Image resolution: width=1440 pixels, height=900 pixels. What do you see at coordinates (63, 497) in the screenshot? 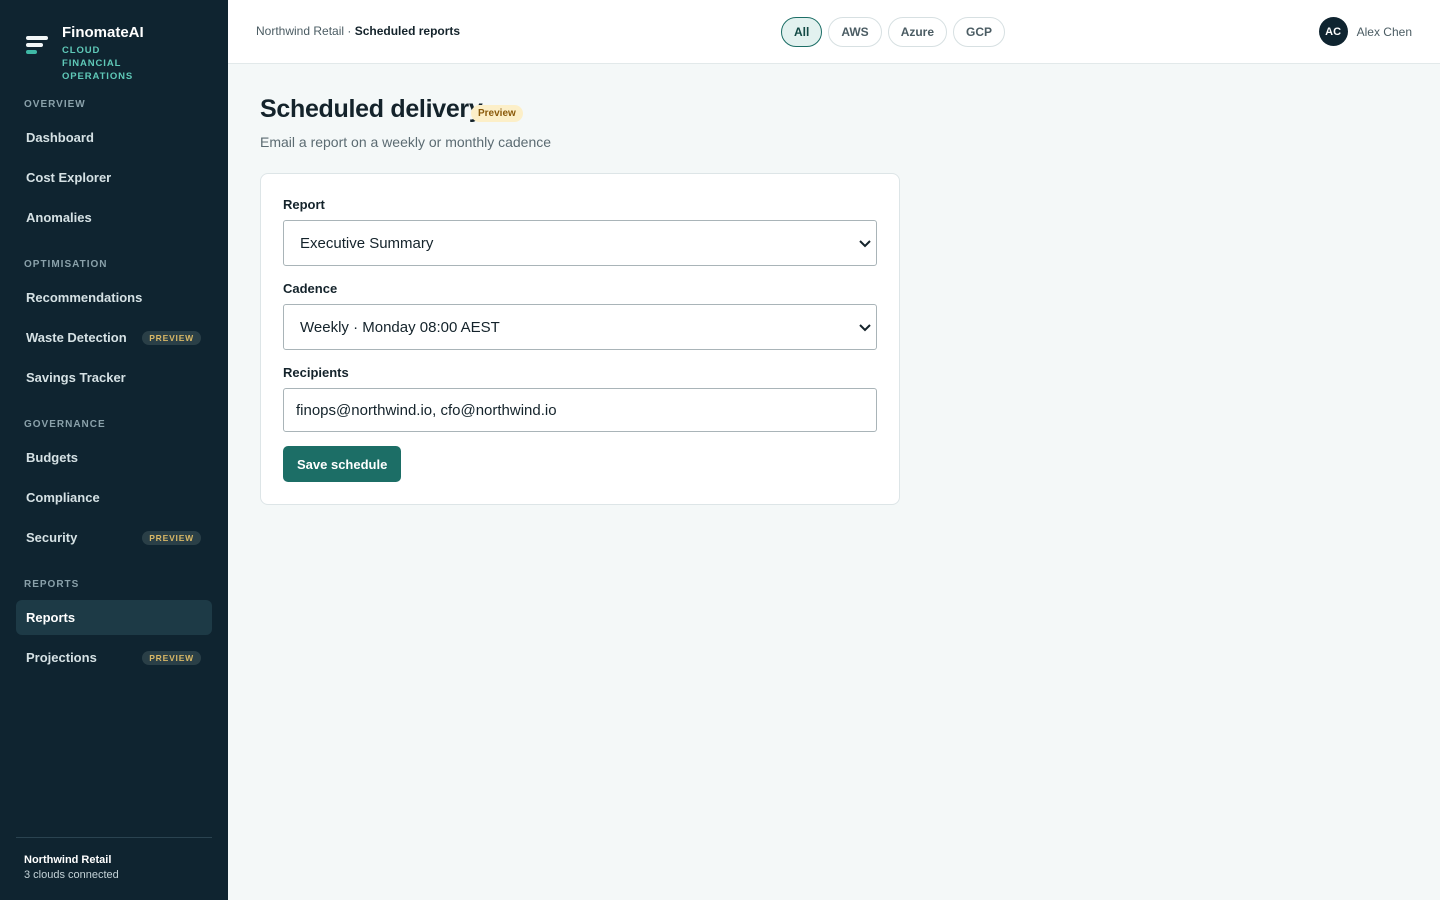
I see `sidebar-item-label: Compliance` at bounding box center [63, 497].